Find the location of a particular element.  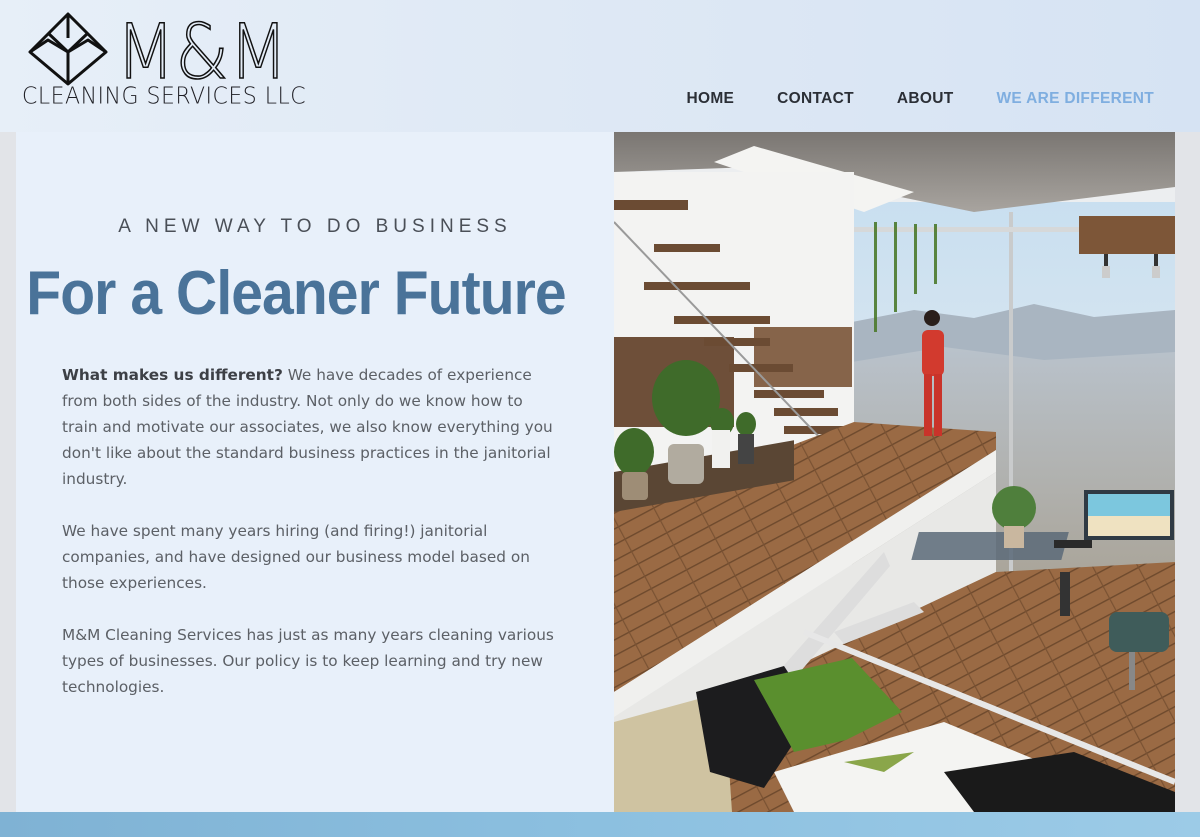

footer-bar is located at coordinates (600, 824).